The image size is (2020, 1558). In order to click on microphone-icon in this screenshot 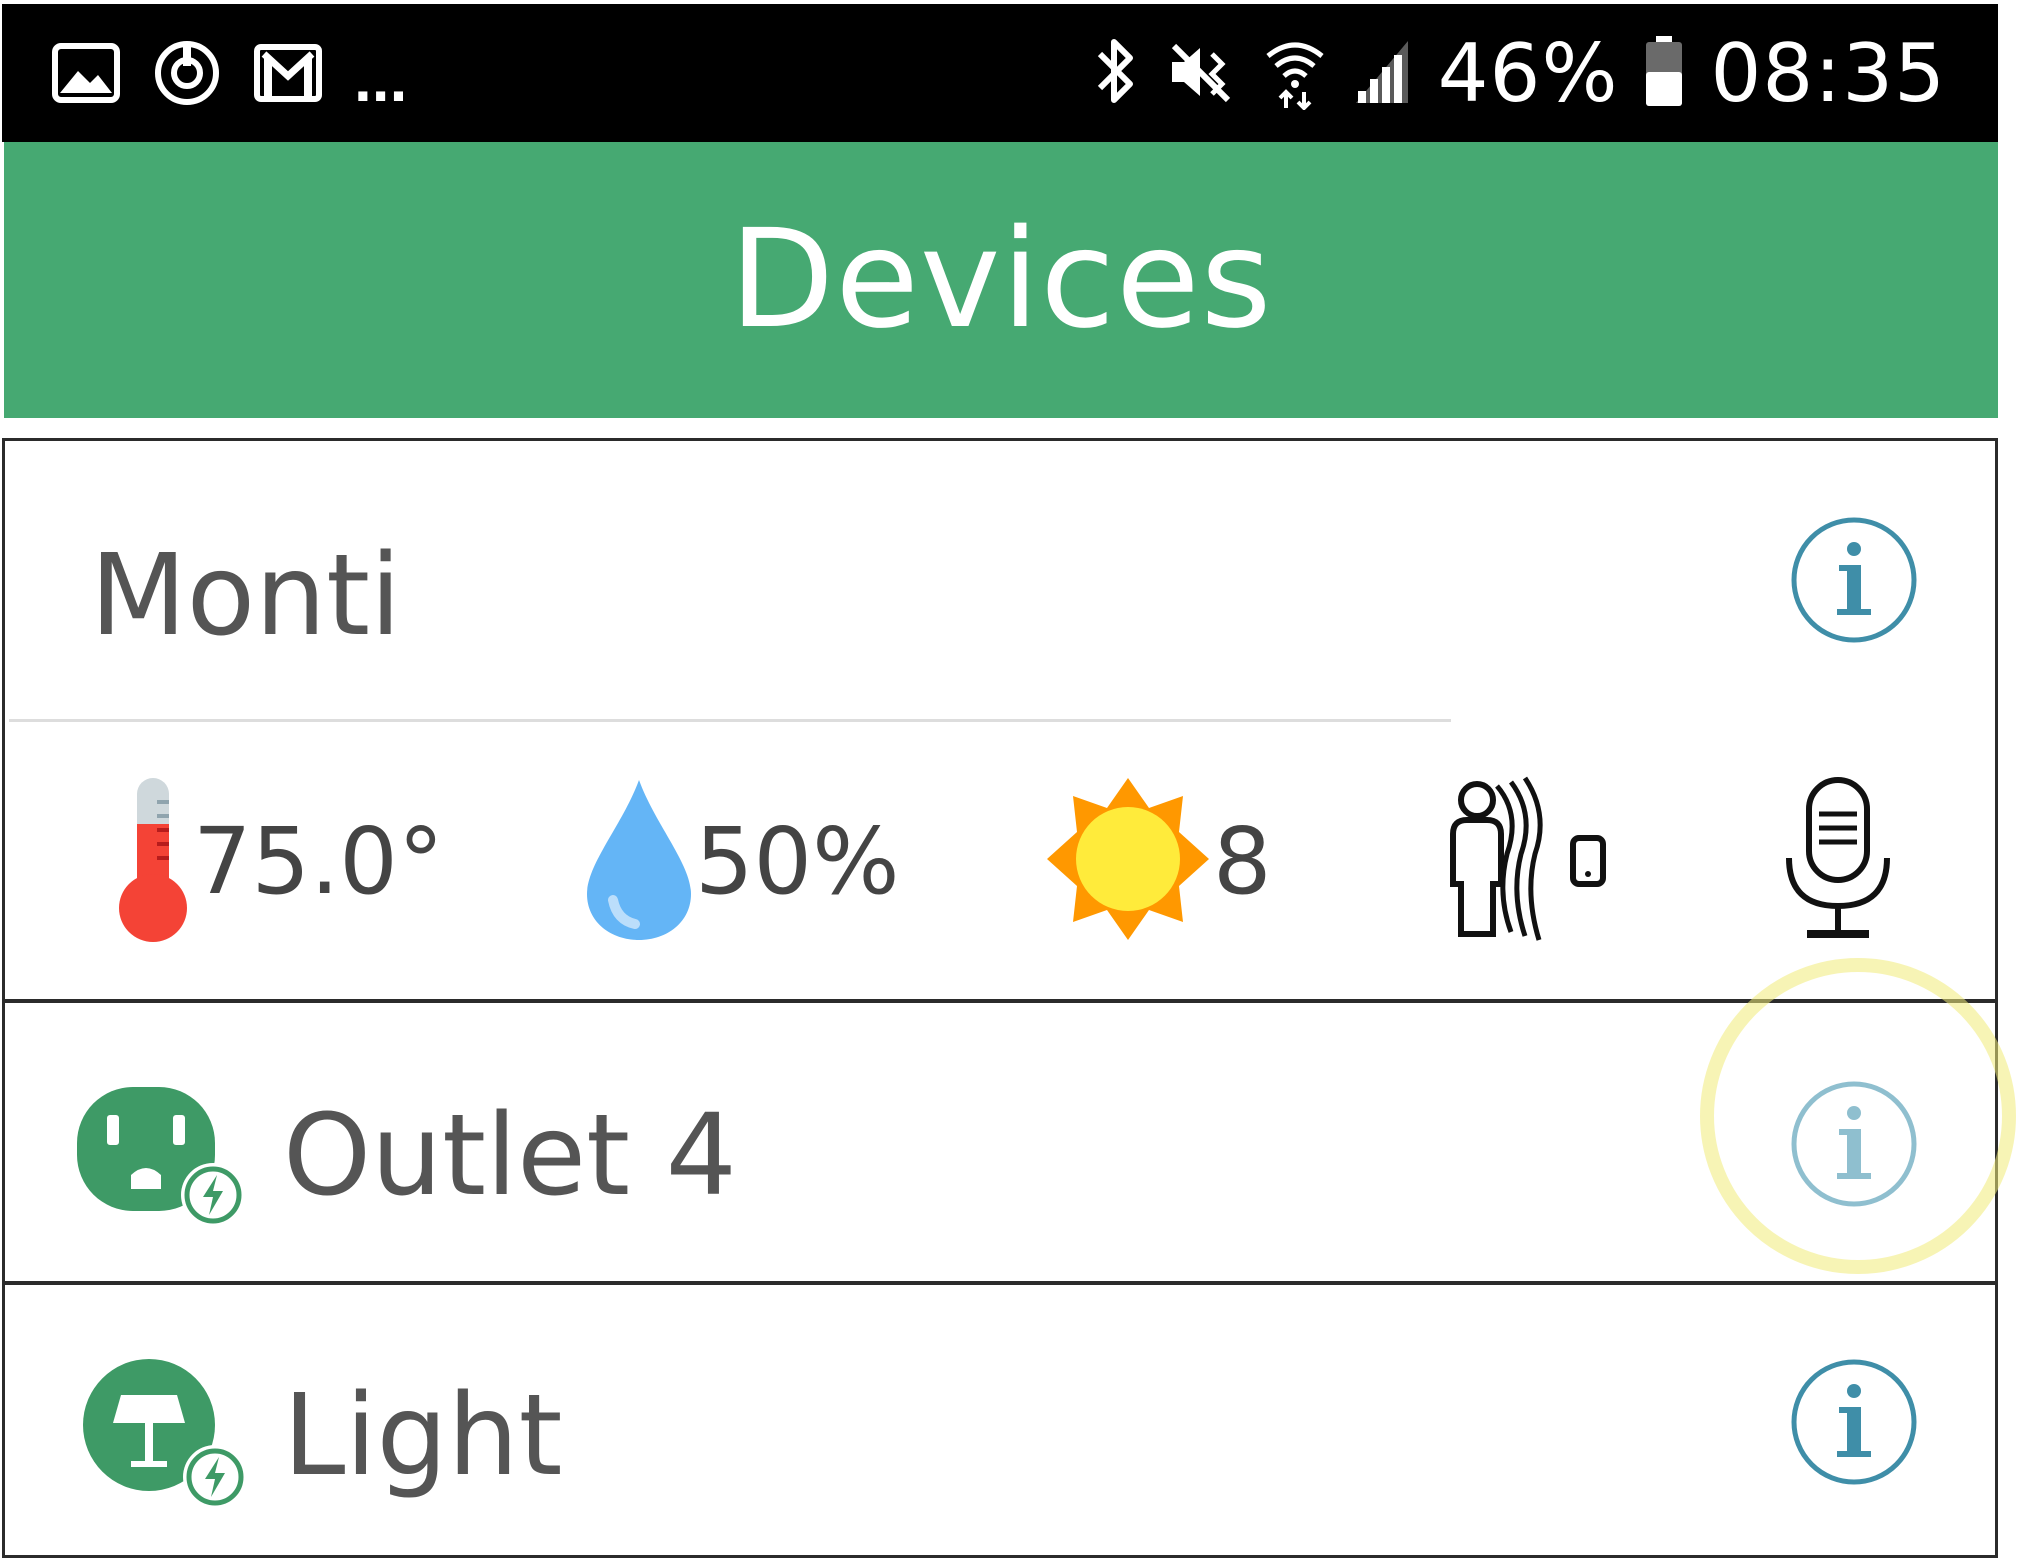, I will do `click(1838, 861)`.